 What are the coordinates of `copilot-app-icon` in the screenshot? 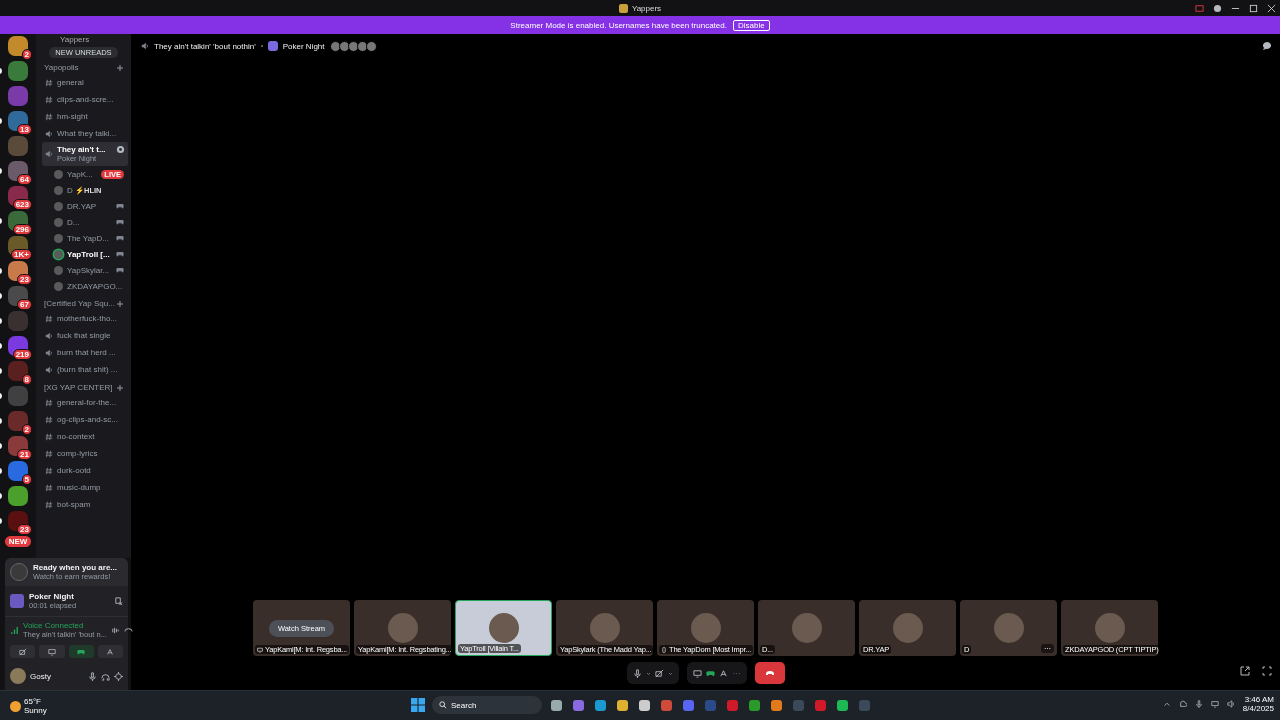 It's located at (578, 705).